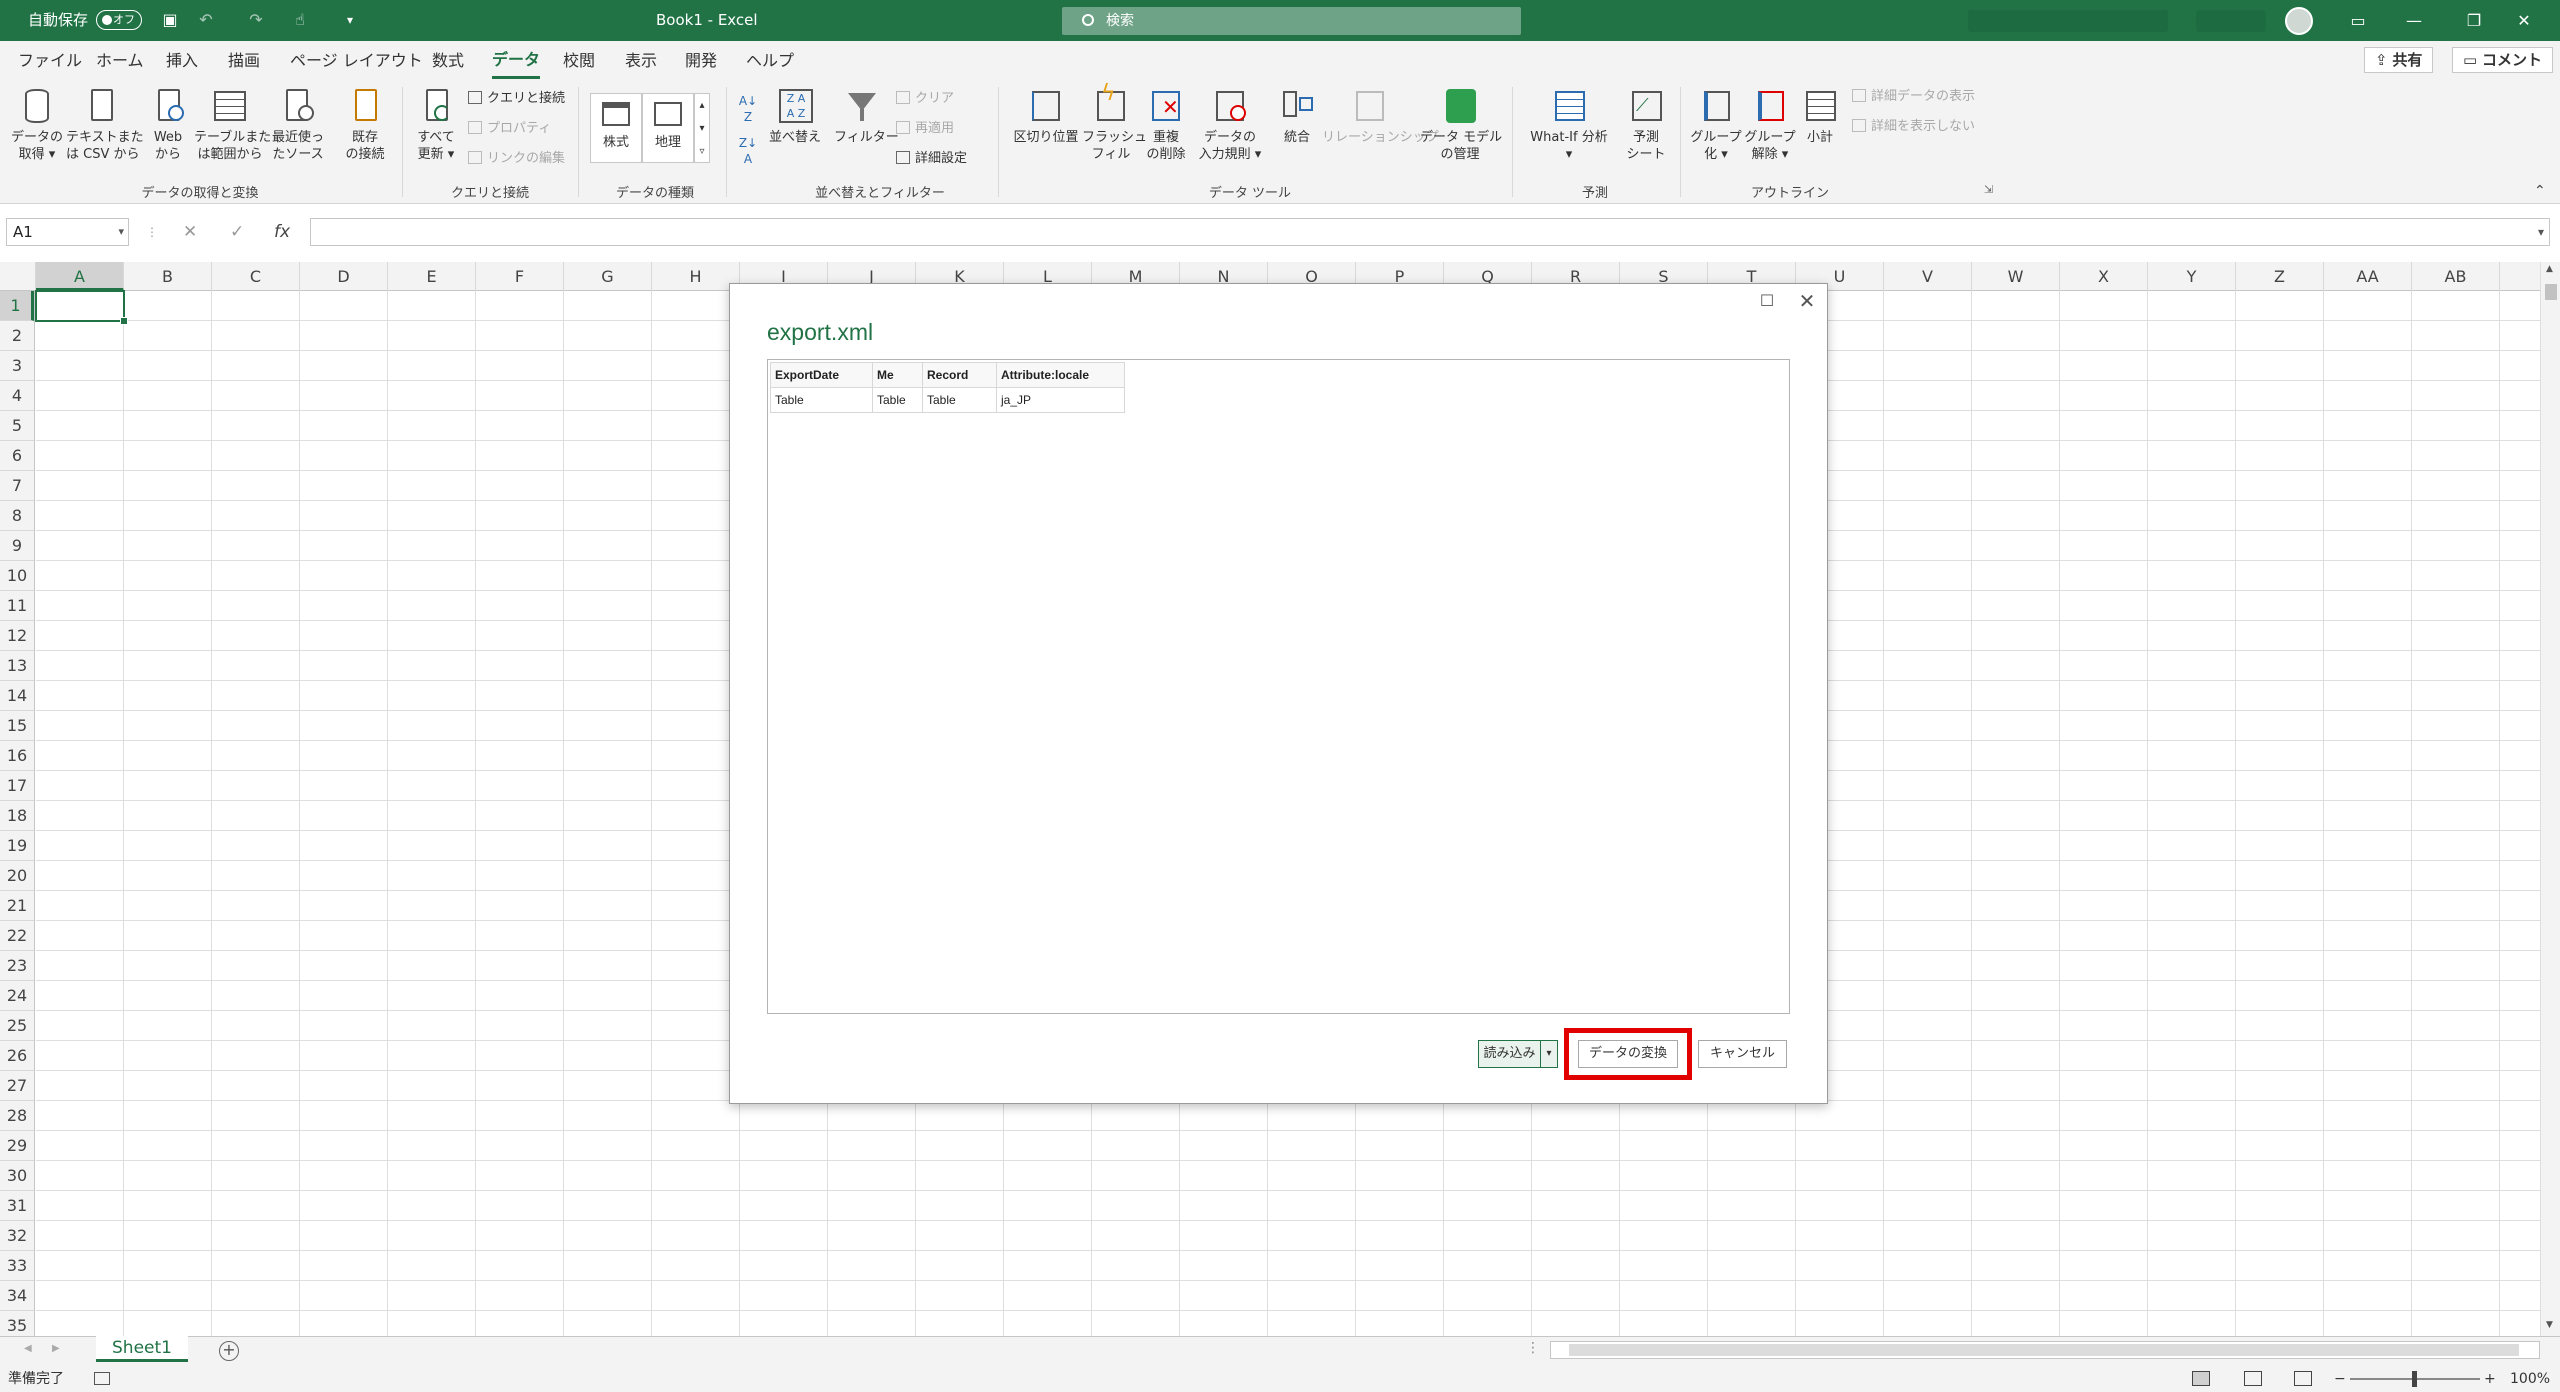 Image resolution: width=2560 pixels, height=1392 pixels. Describe the element at coordinates (17, 546) in the screenshot. I see `row-header: 9` at that location.